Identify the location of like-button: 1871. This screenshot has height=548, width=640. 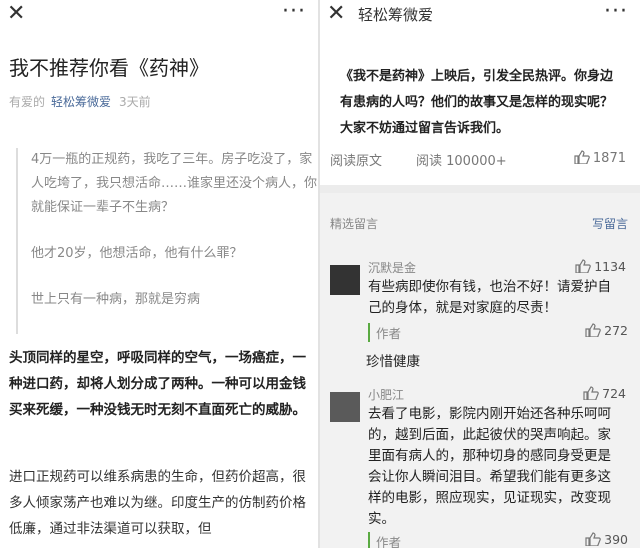
(600, 158).